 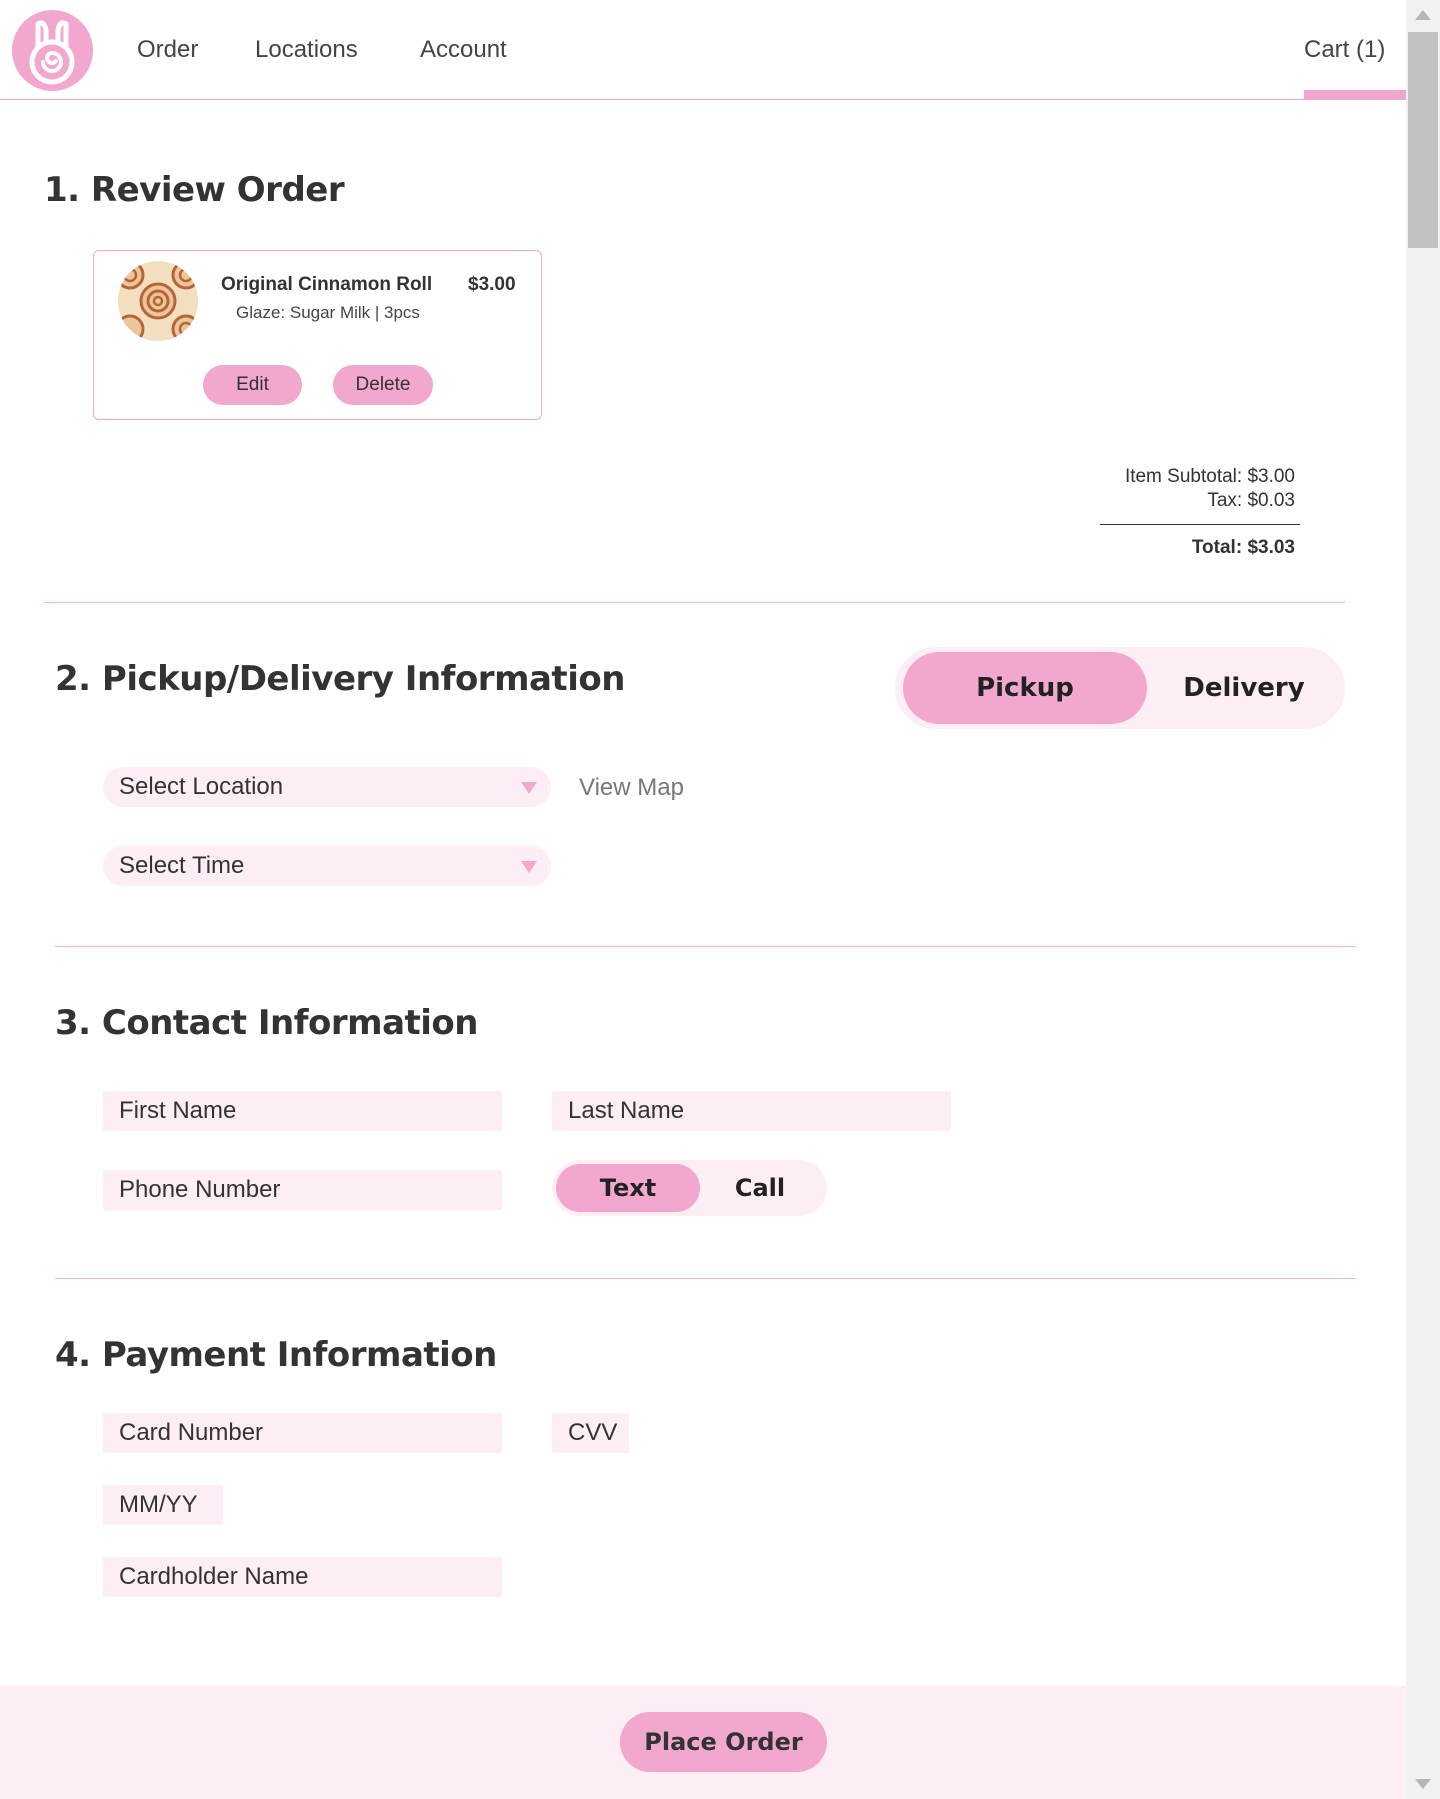 What do you see at coordinates (302, 1111) in the screenshot?
I see `first-name-field: First Name` at bounding box center [302, 1111].